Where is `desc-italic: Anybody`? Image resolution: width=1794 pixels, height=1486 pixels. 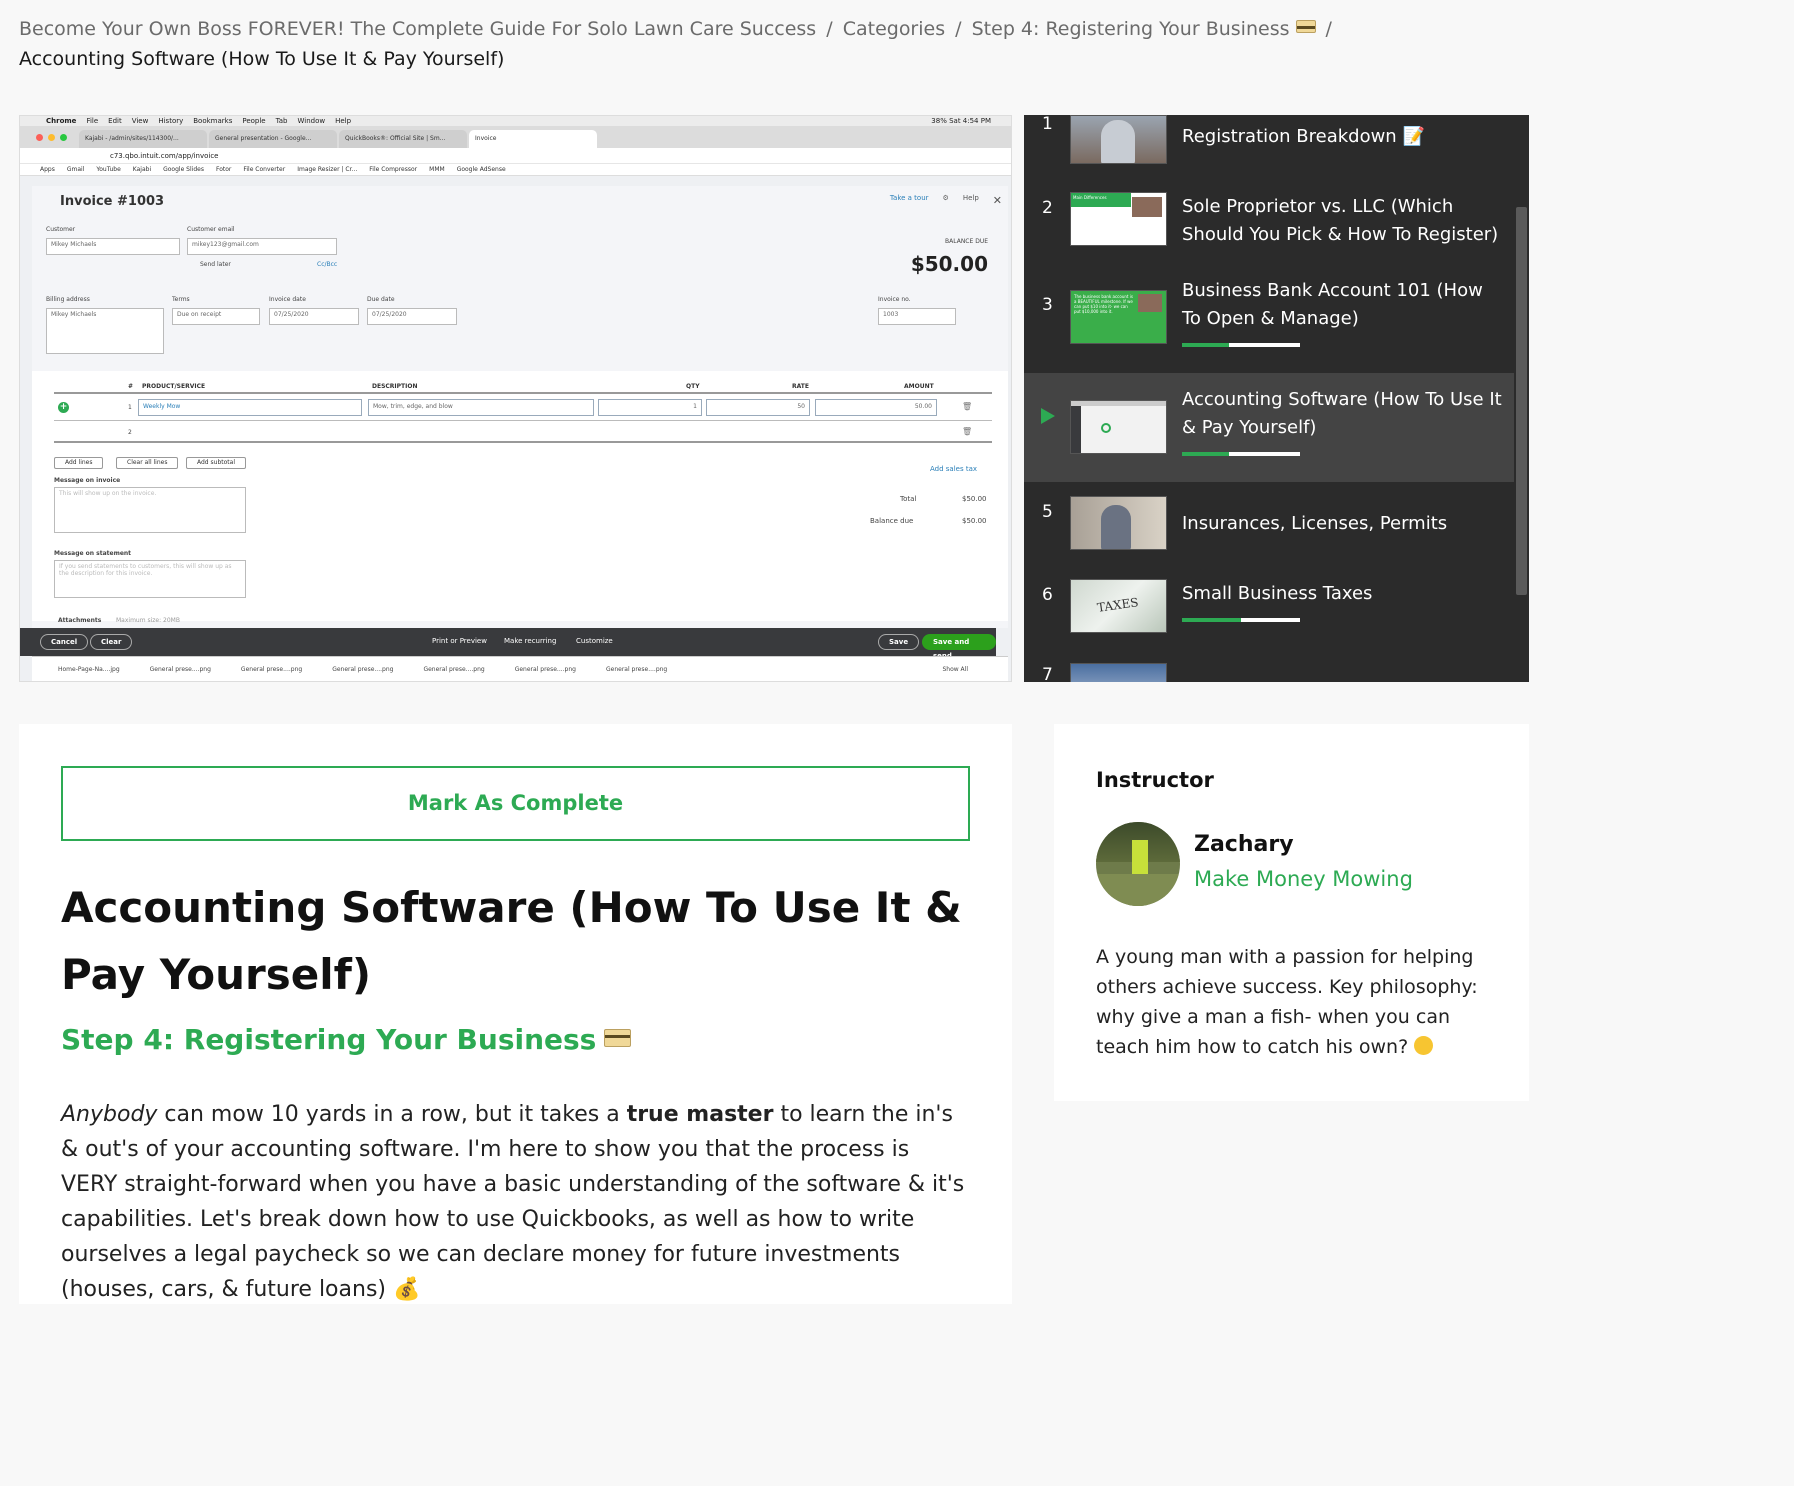
desc-italic: Anybody is located at coordinates (109, 1114).